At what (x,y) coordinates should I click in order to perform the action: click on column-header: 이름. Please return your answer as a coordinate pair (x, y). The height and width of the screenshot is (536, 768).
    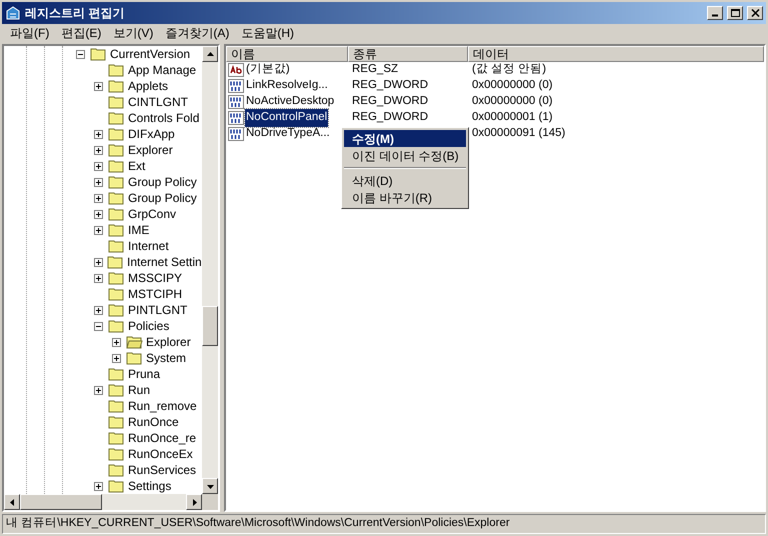
    Looking at the image, I should click on (287, 54).